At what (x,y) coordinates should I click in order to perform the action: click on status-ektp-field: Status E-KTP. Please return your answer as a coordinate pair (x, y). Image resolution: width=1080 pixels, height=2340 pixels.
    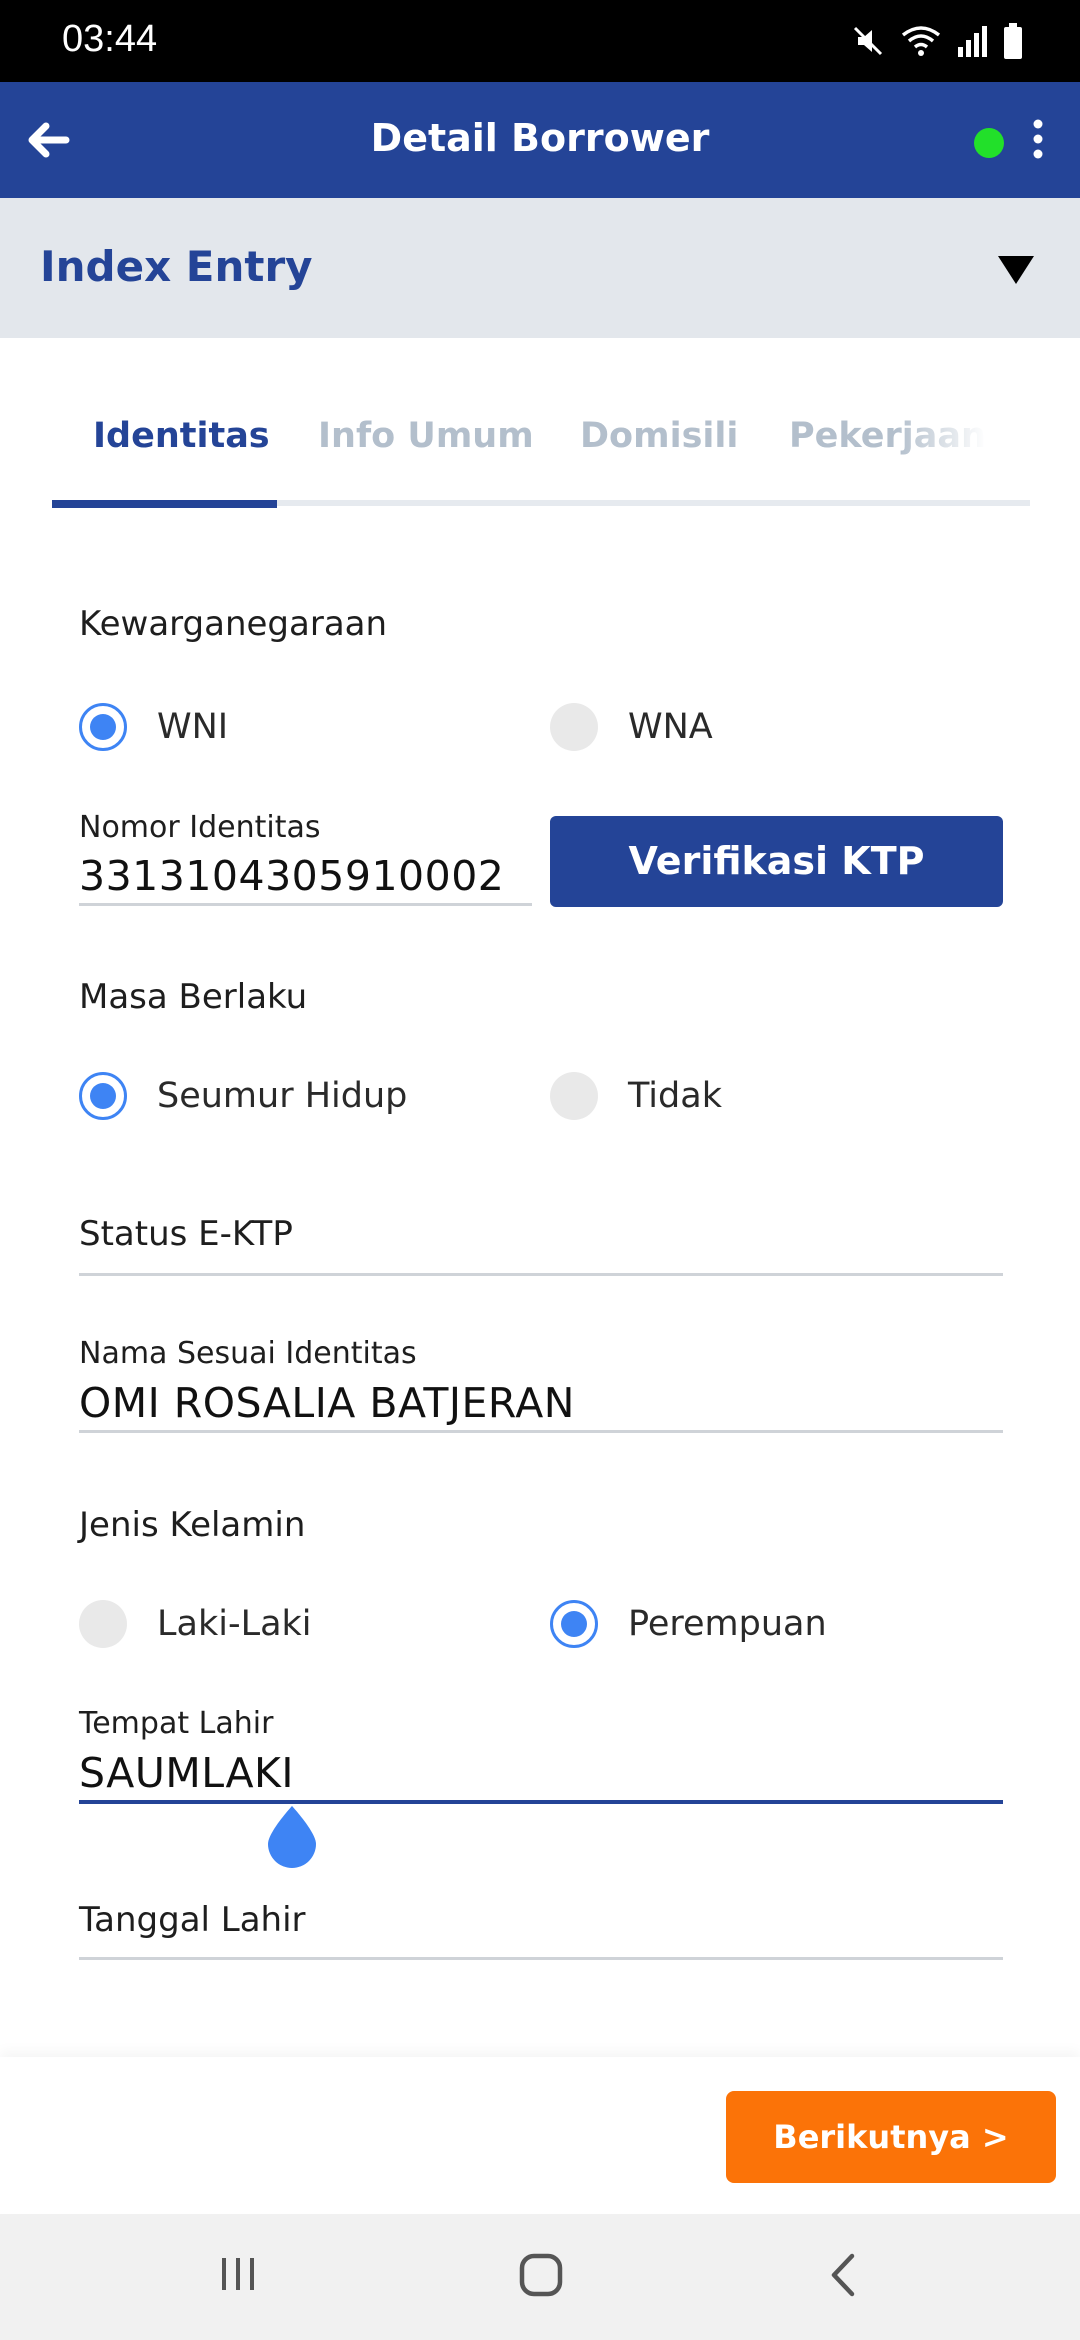
    Looking at the image, I should click on (186, 1234).